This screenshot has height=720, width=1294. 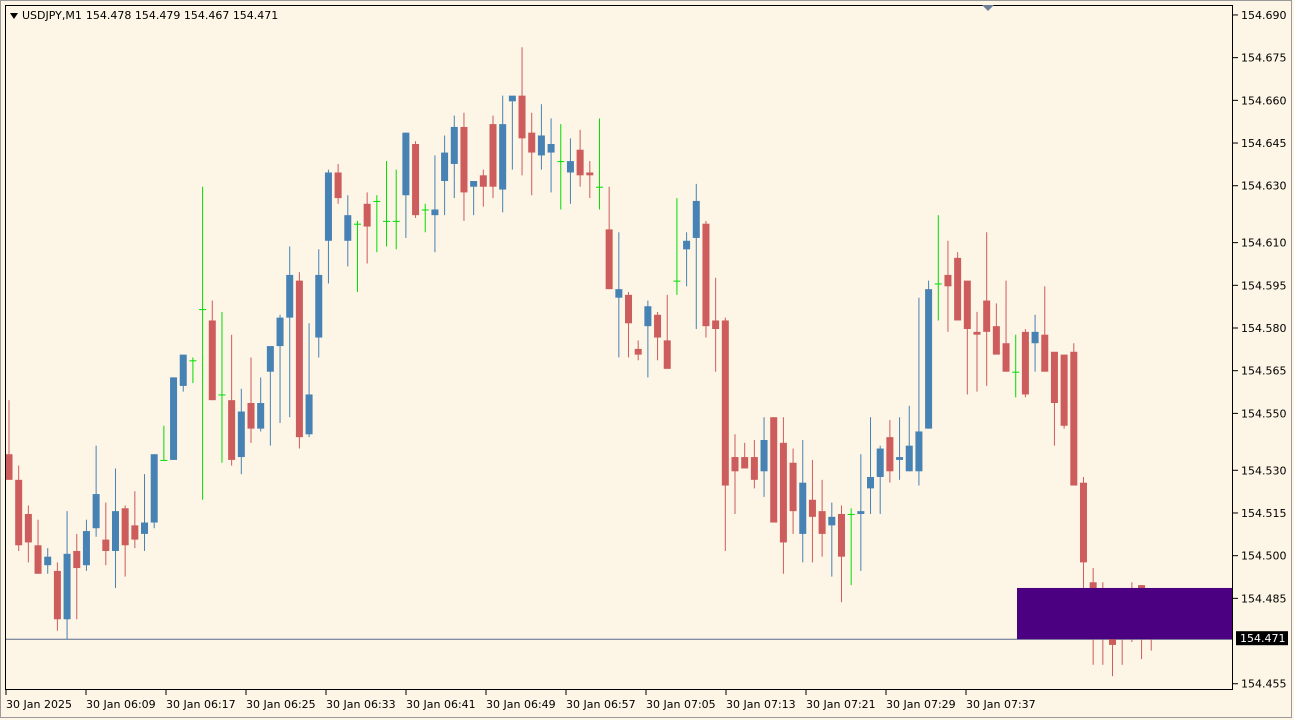 I want to click on shift-marker-icon, so click(x=988, y=8).